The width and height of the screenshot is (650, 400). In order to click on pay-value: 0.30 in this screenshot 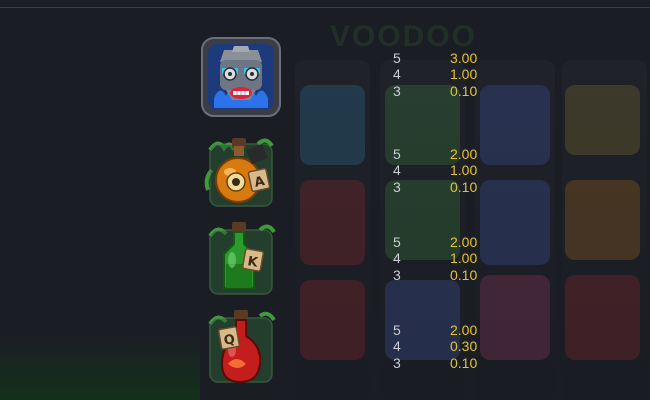, I will do `click(464, 346)`.